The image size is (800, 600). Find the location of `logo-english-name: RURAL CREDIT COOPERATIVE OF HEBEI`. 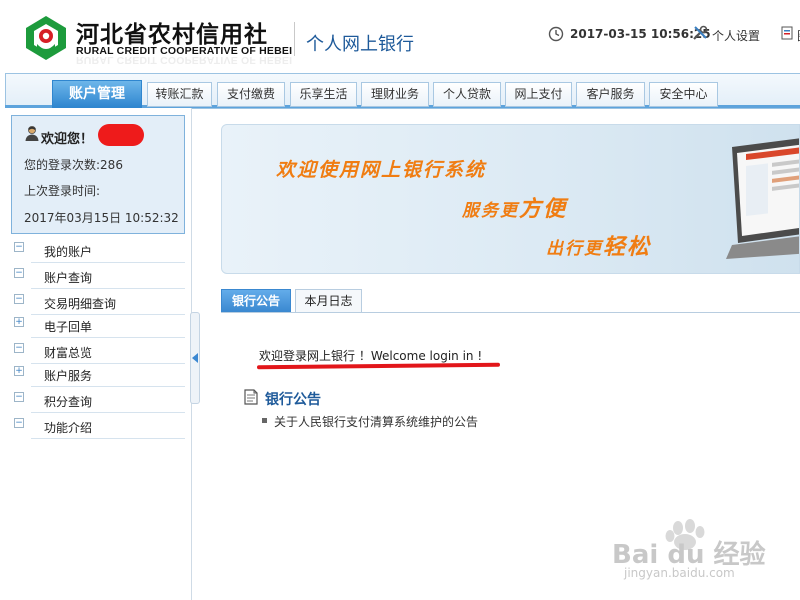

logo-english-name: RURAL CREDIT COOPERATIVE OF HEBEI is located at coordinates (184, 51).